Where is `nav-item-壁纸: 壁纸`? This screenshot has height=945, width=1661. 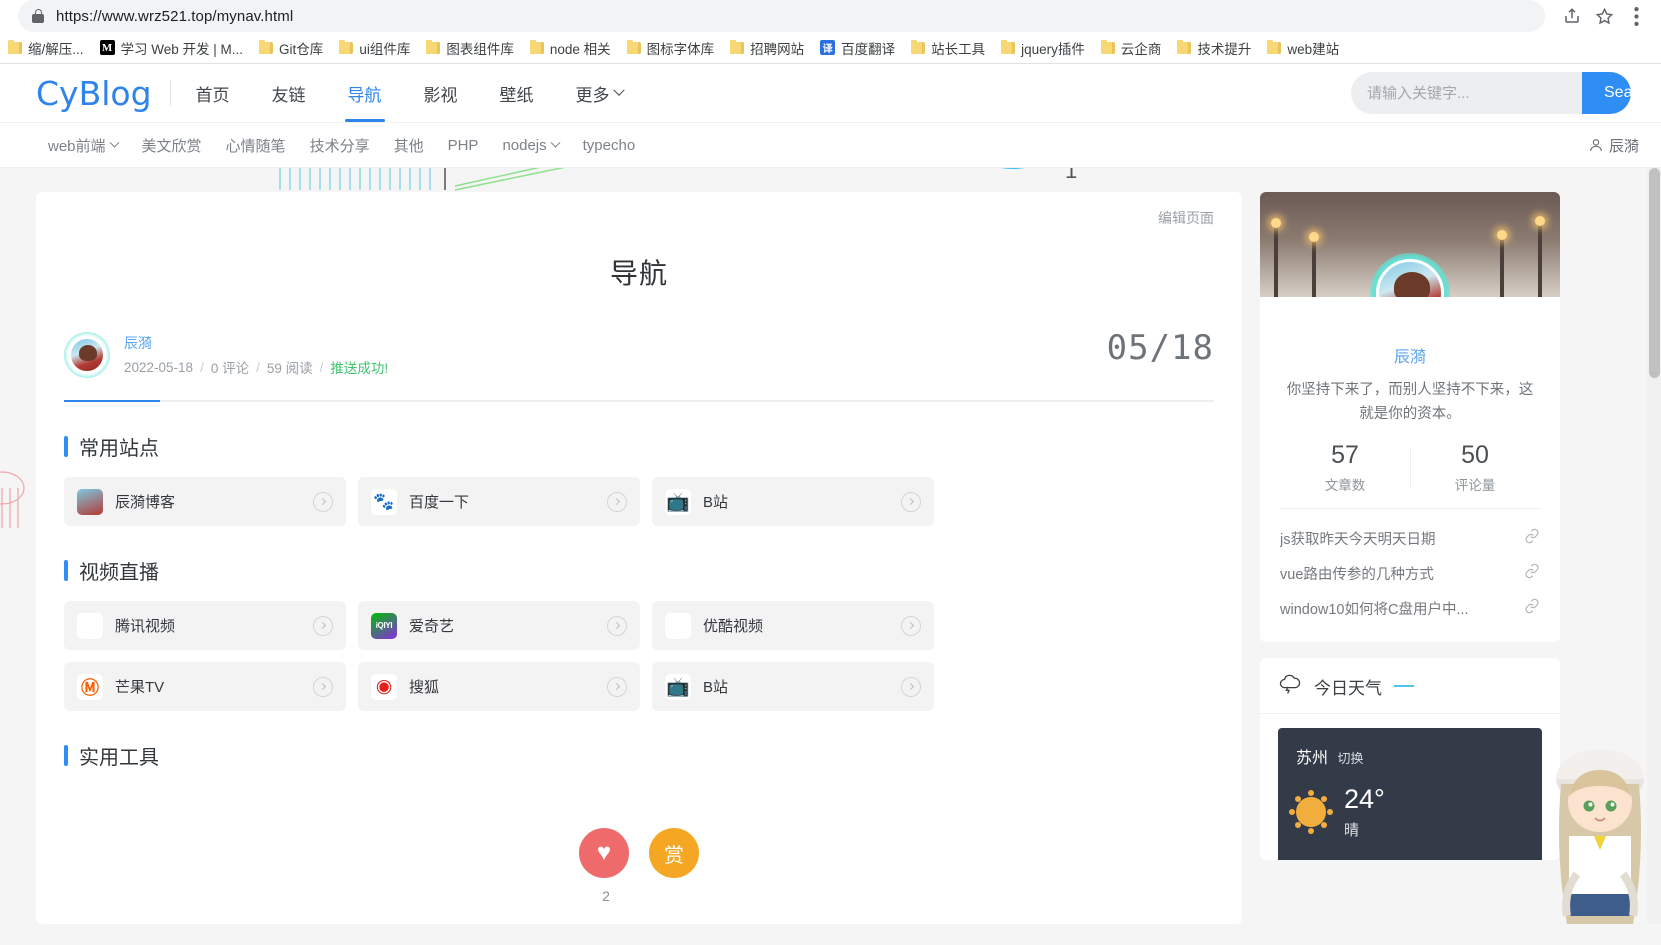
nav-item-壁纸: 壁纸 is located at coordinates (517, 93).